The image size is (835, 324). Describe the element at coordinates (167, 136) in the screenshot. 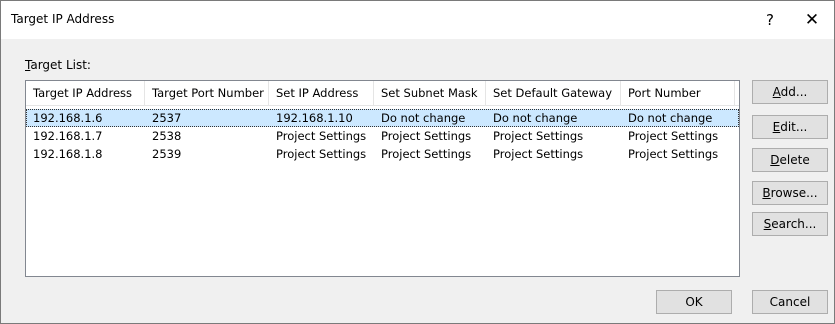

I see `cell-target-port-number: 2538` at that location.